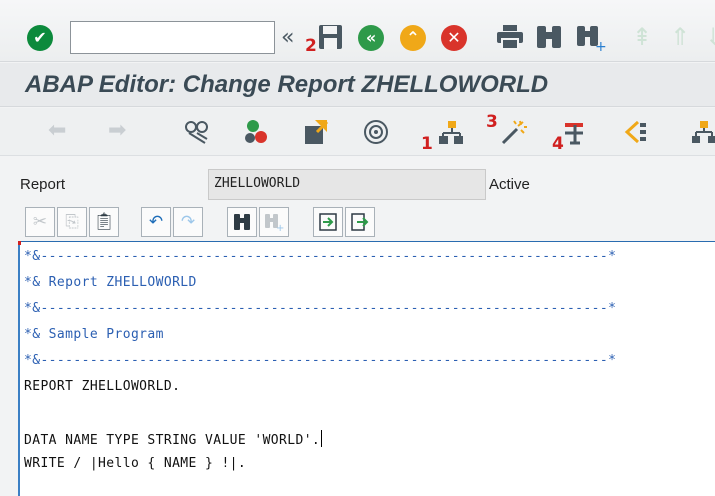 The height and width of the screenshot is (496, 715). I want to click on pattern-icon, so click(514, 134).